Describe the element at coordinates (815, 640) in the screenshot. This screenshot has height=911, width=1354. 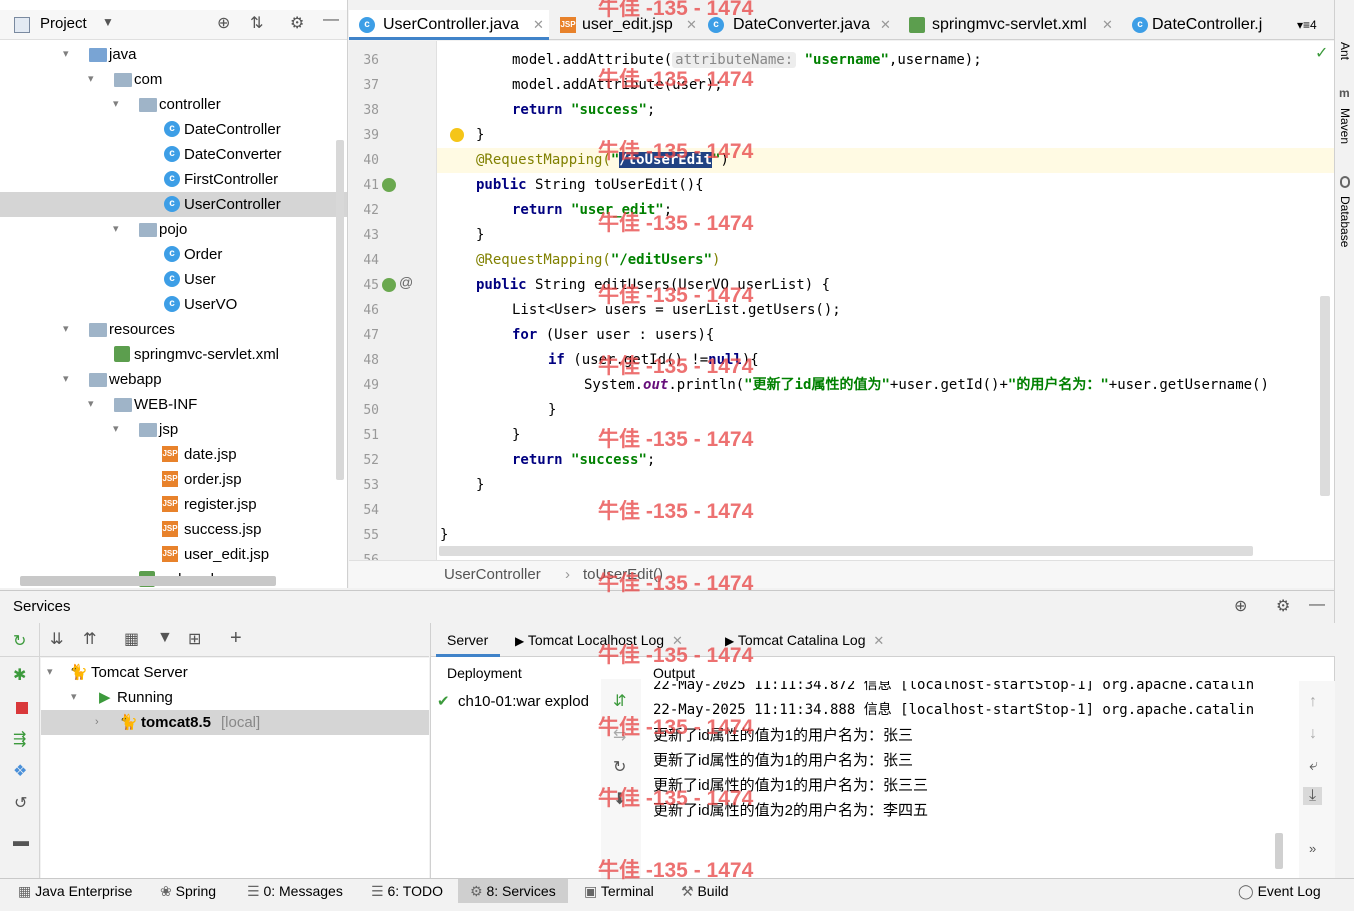
I see `tab-tomcat-catalina-log: ▶ Tomcat Catalina Log ✕` at that location.